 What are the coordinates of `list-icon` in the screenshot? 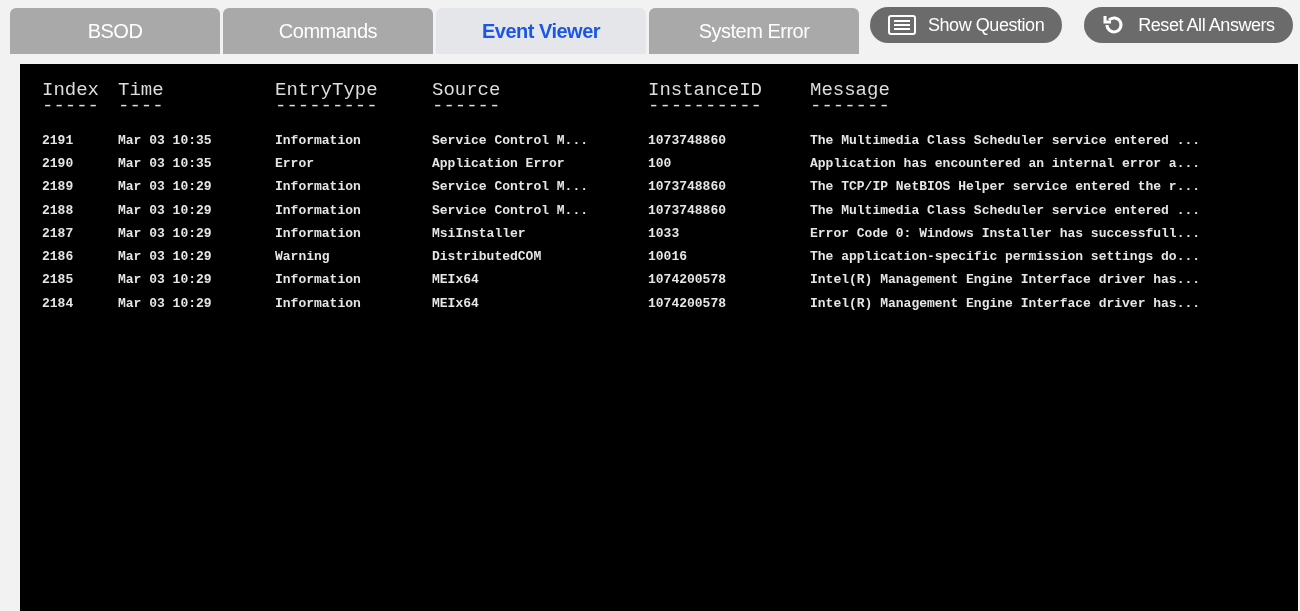 It's located at (902, 25).